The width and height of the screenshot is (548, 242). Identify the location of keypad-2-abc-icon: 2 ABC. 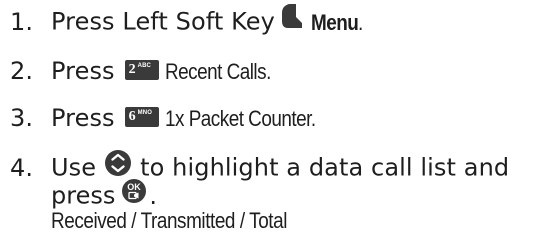
(141, 70).